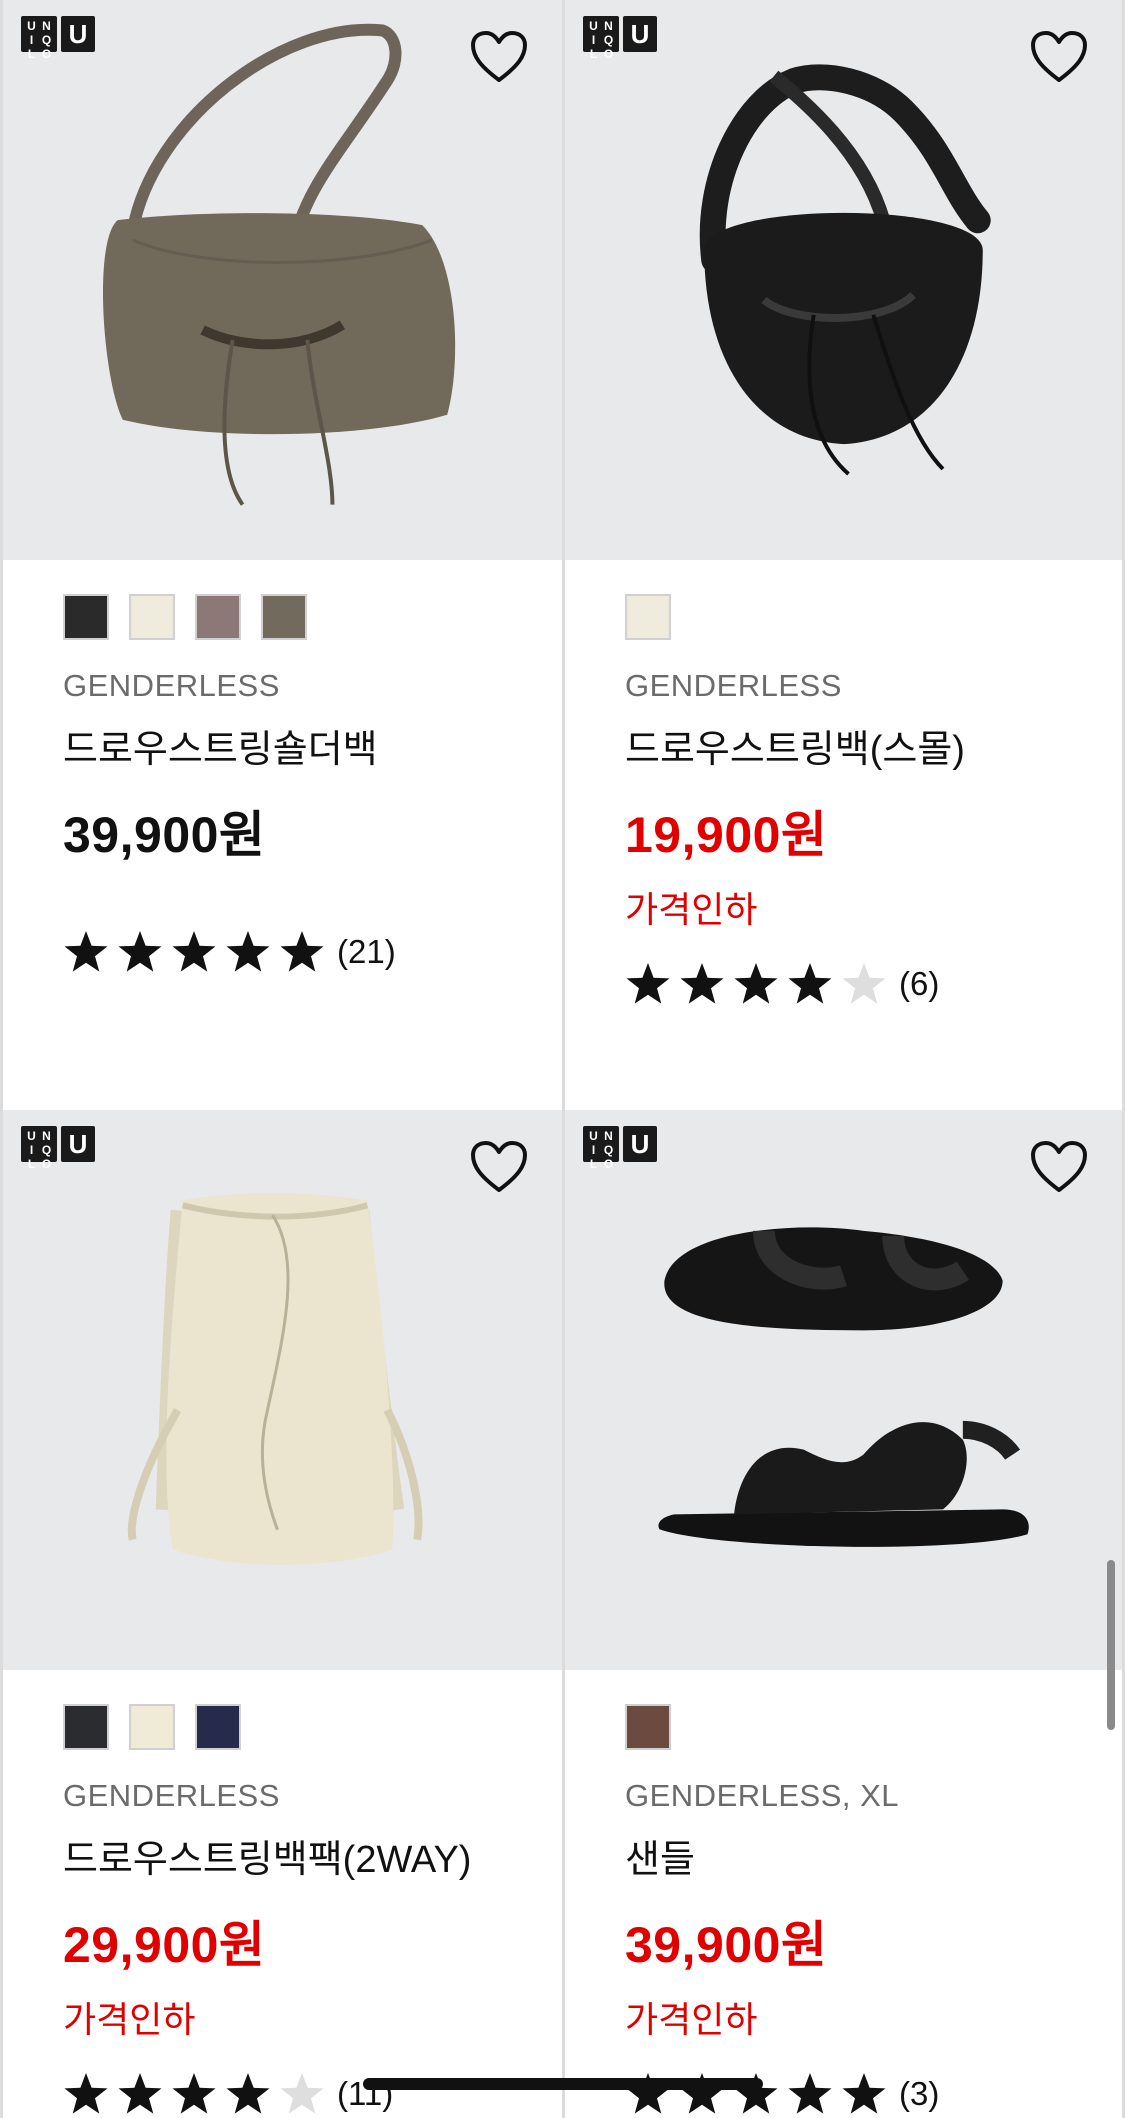  I want to click on product-info: GENDERLESS, XL 샌들 39,900원 가격인하 (3), so click(843, 1893).